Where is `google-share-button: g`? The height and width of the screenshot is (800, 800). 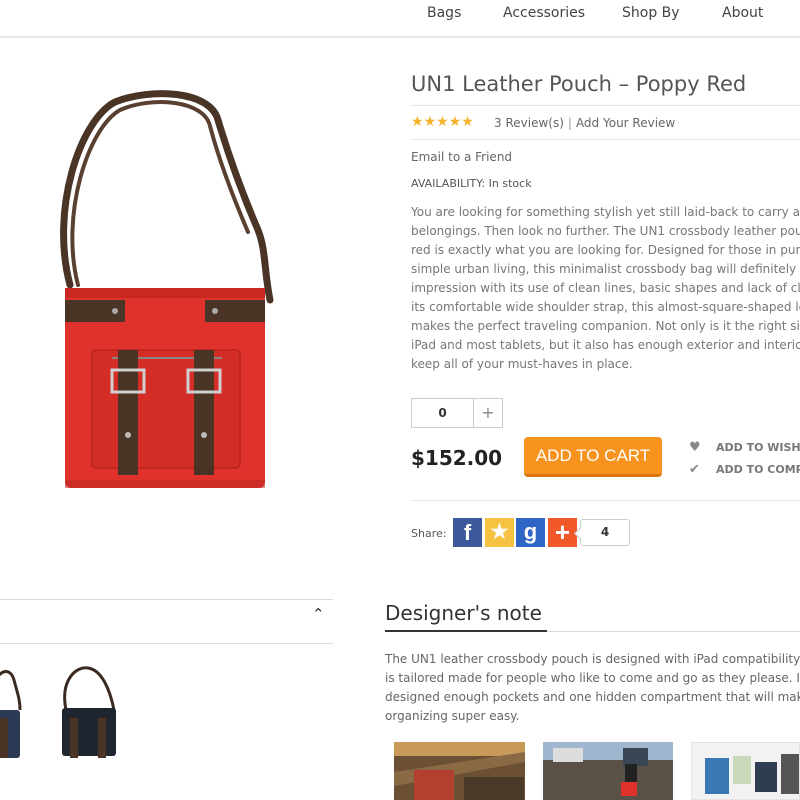
google-share-button: g is located at coordinates (530, 532).